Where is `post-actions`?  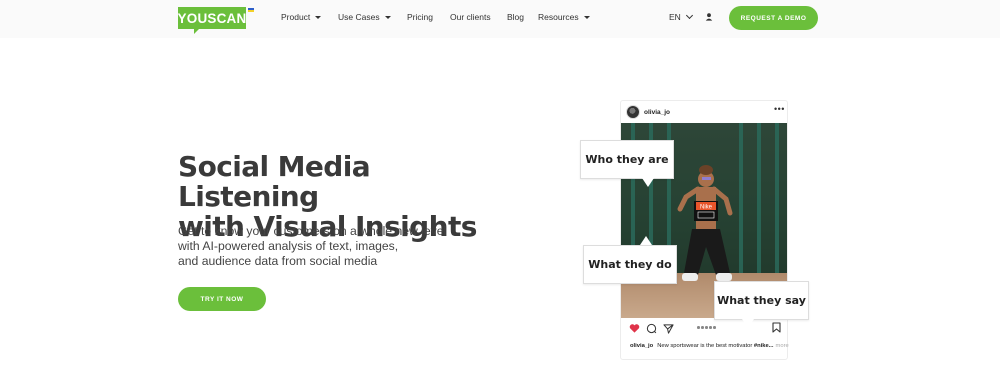
post-actions is located at coordinates (654, 328).